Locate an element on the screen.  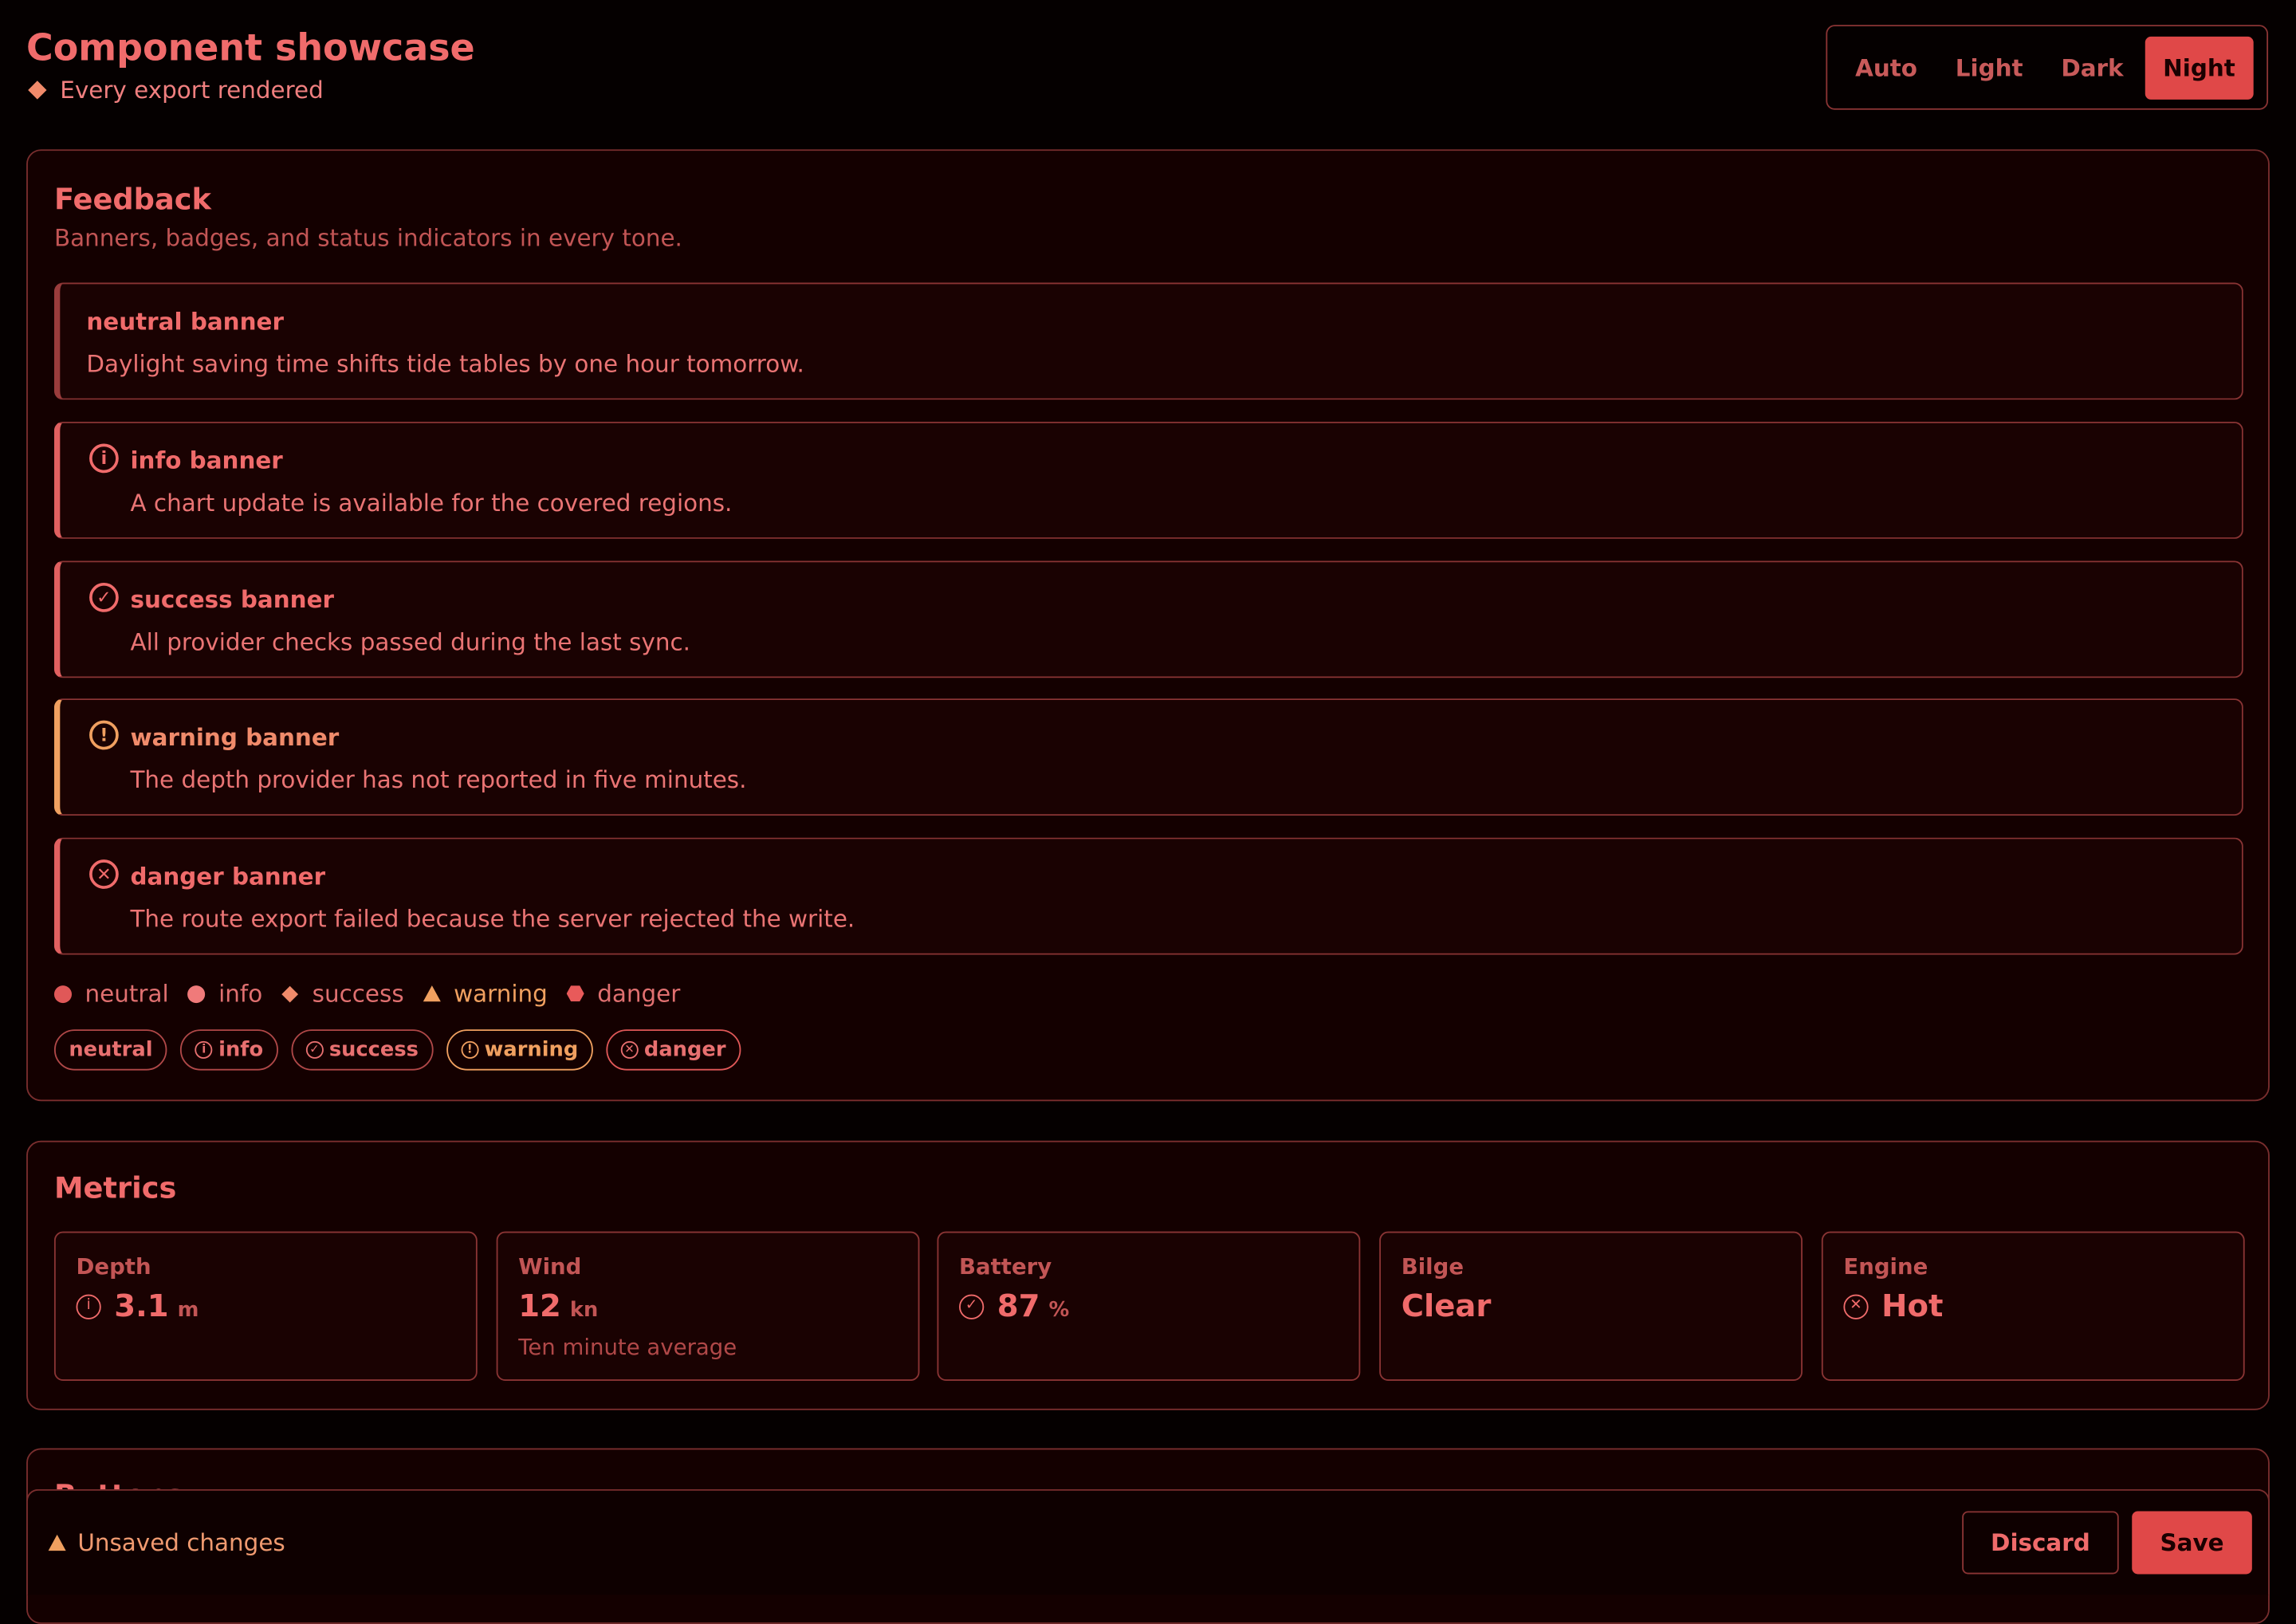
theme-option-dark: Dark is located at coordinates (2092, 68).